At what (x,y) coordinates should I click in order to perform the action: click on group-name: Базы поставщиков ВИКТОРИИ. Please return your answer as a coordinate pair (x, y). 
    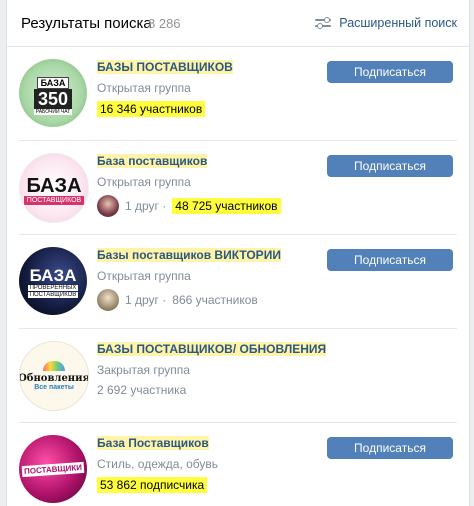
    Looking at the image, I should click on (189, 255).